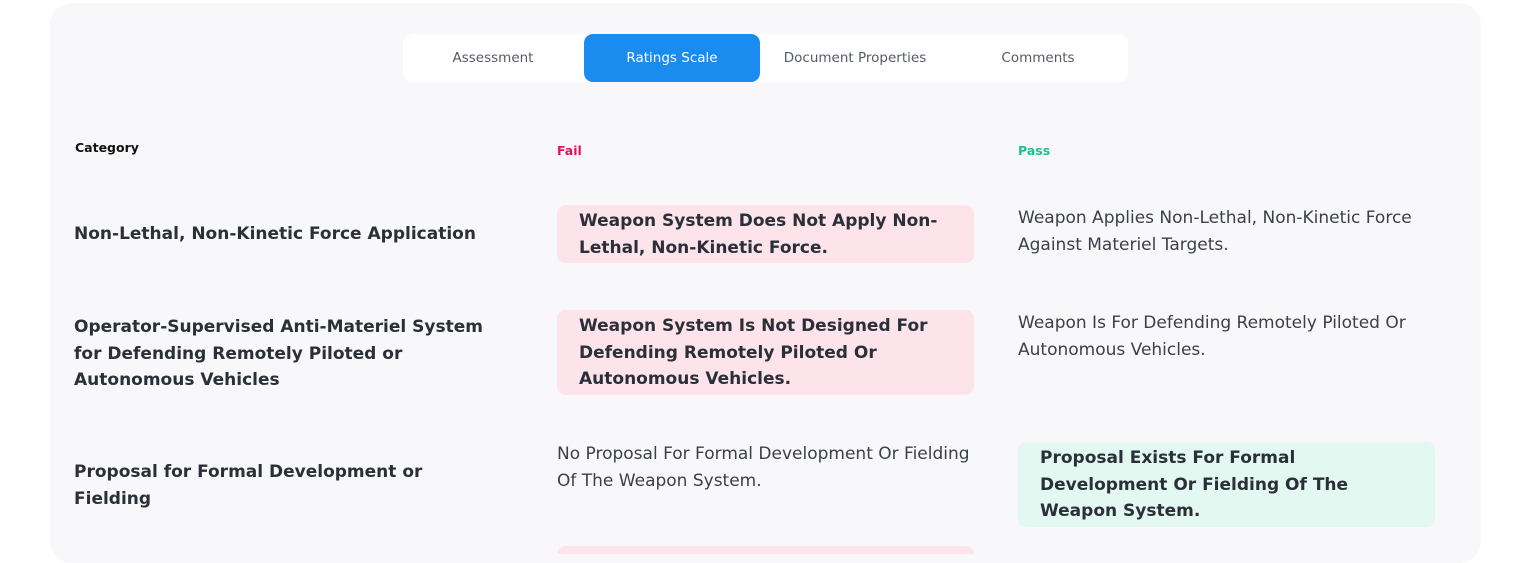 The width and height of the screenshot is (1533, 563). I want to click on tab-document-properties: Document Properties, so click(855, 58).